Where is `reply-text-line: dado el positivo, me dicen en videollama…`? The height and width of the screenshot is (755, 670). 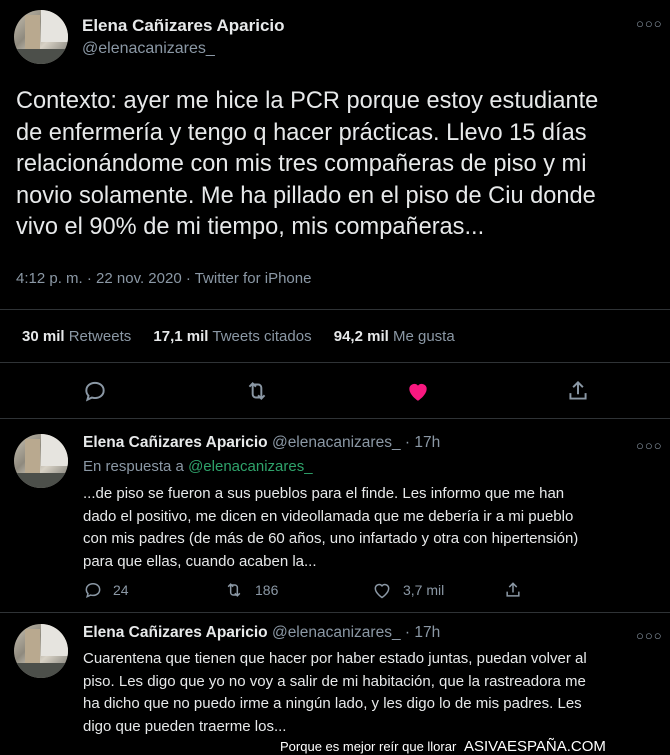 reply-text-line: dado el positivo, me dicen en videollama… is located at coordinates (328, 516).